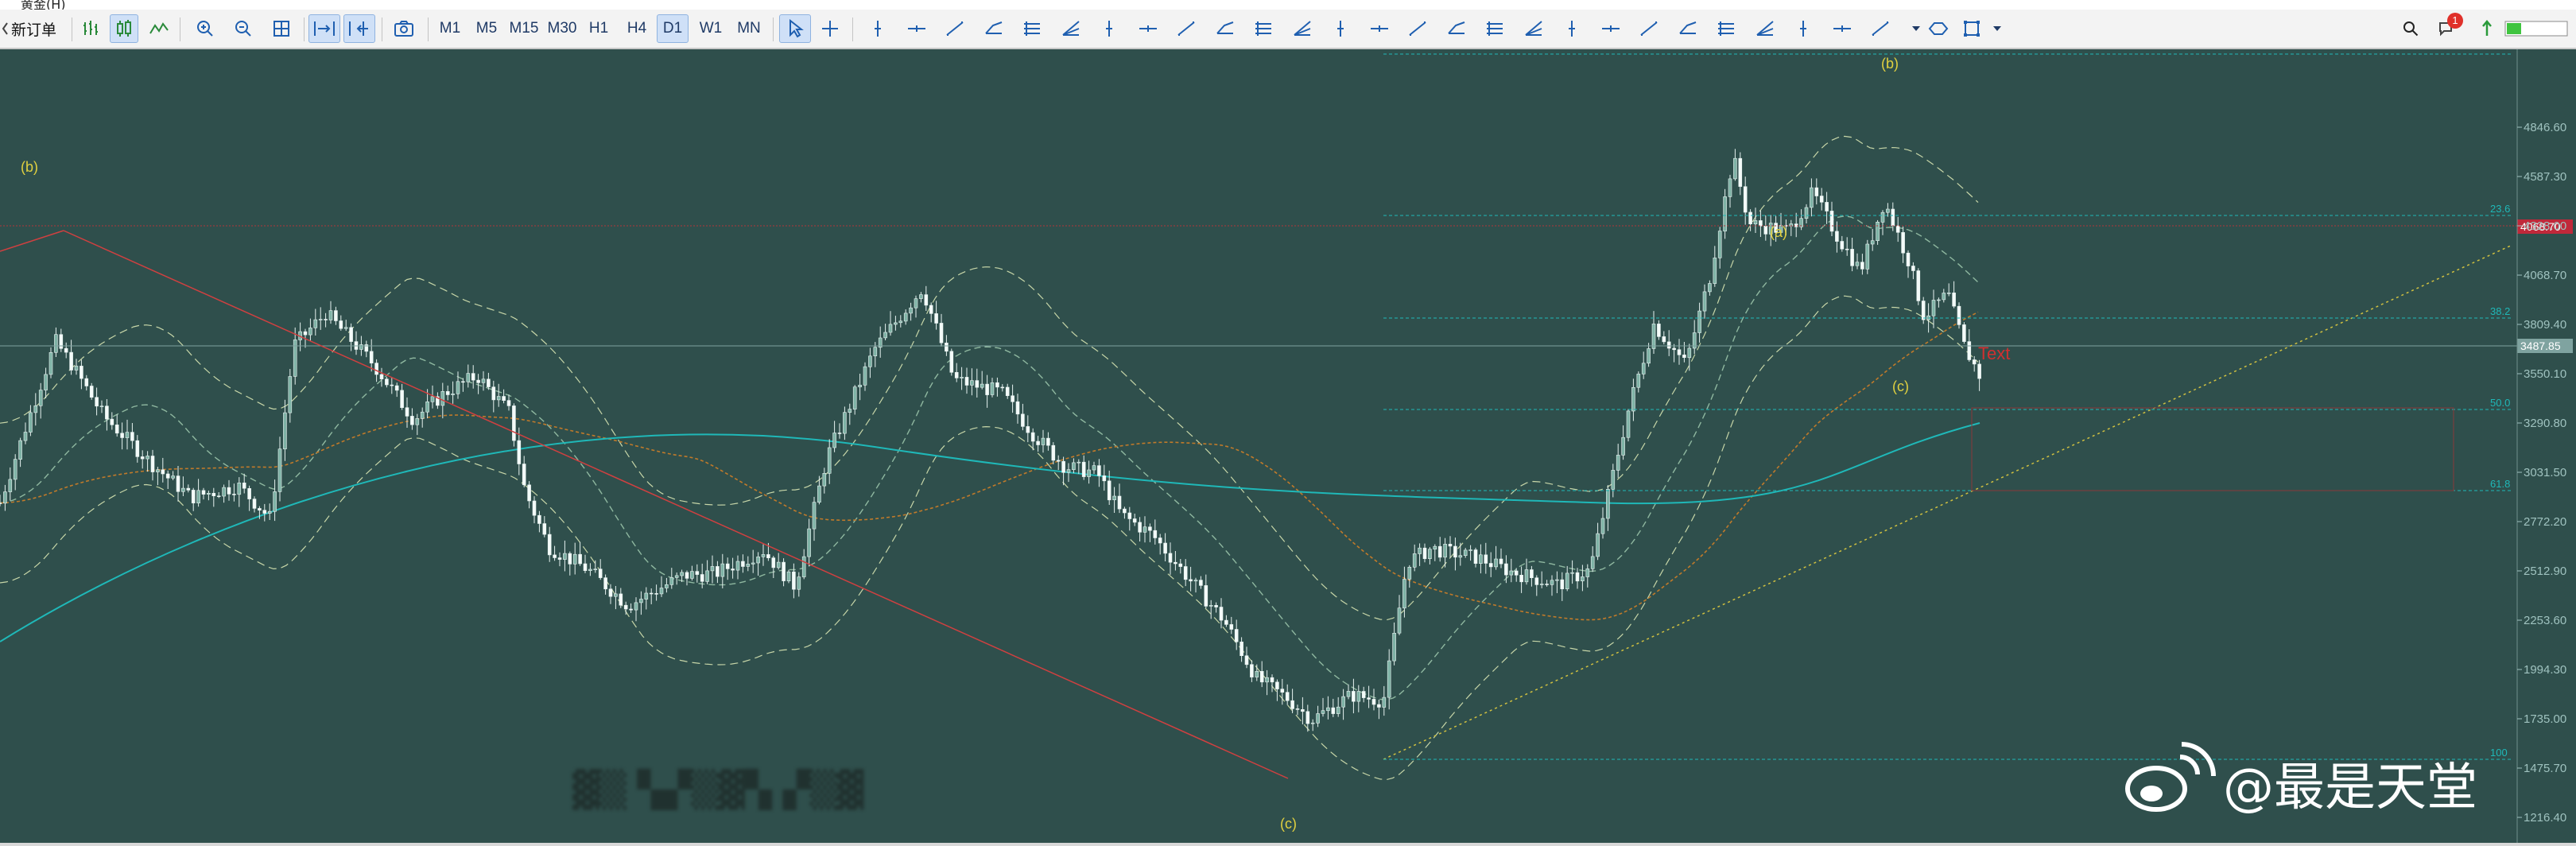  Describe the element at coordinates (710, 28) in the screenshot. I see `timeframe-w1: W1` at that location.